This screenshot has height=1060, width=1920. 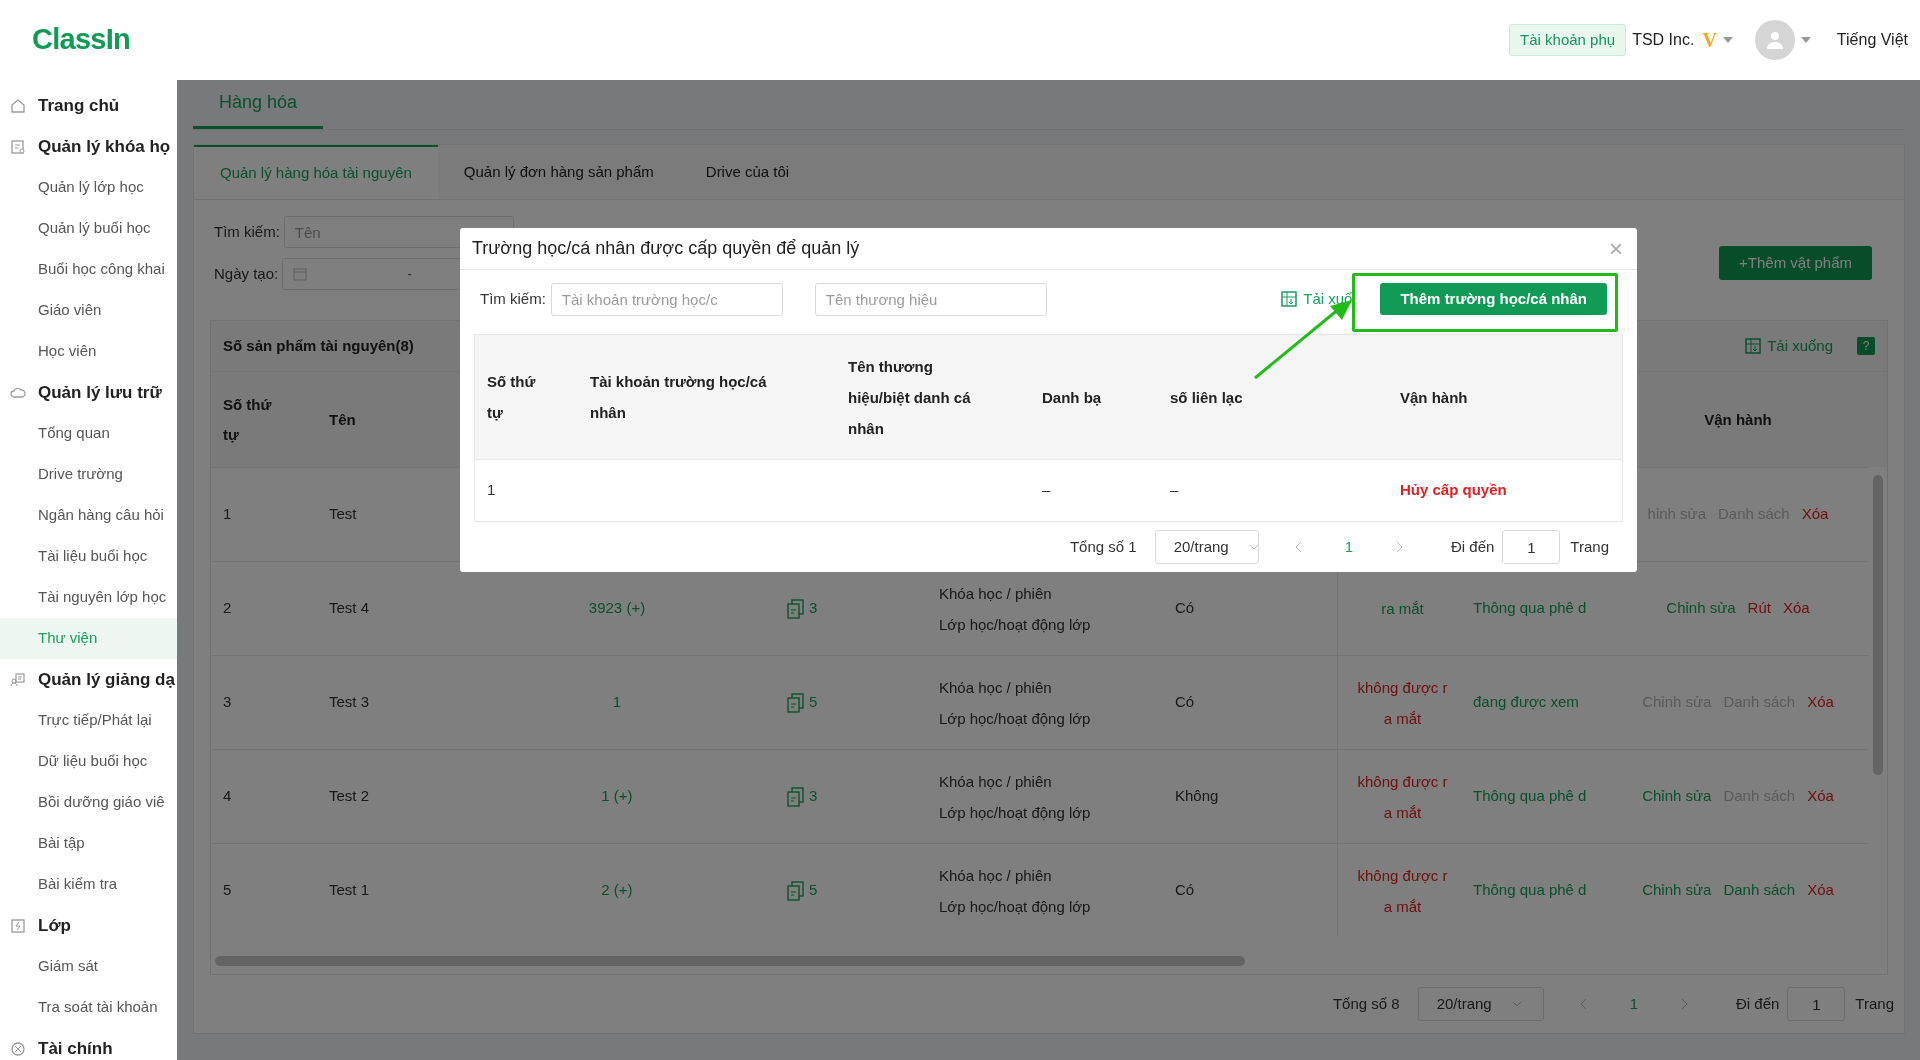 I want to click on search-label: Tìm kiếm:, so click(x=513, y=298).